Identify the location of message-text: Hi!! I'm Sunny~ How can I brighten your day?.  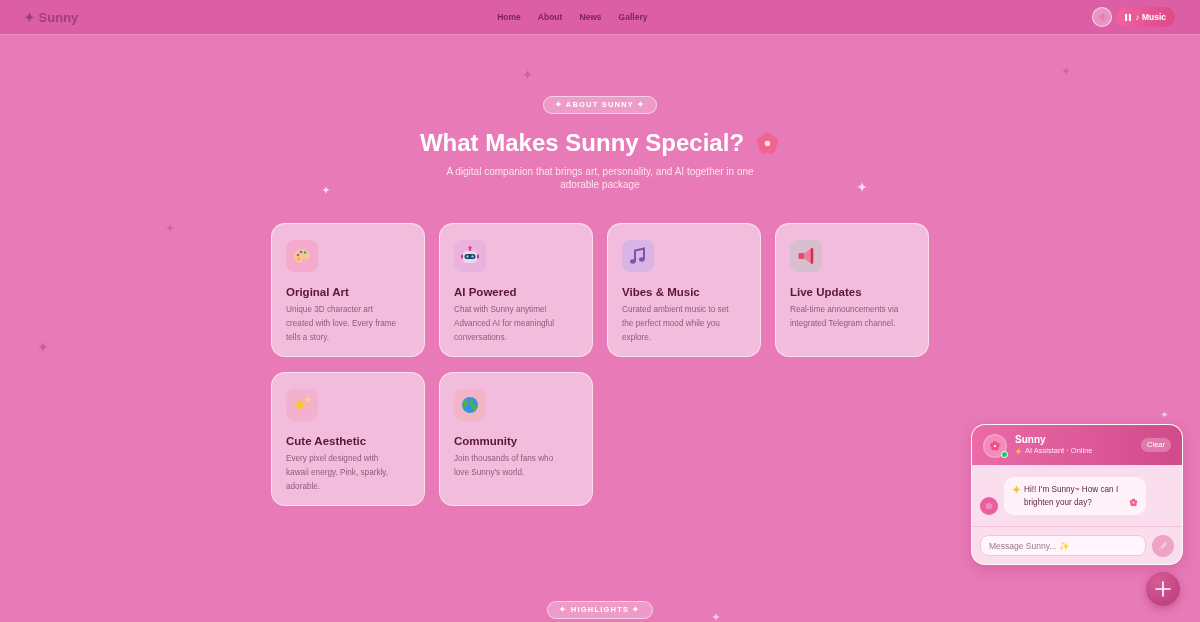
(1072, 496).